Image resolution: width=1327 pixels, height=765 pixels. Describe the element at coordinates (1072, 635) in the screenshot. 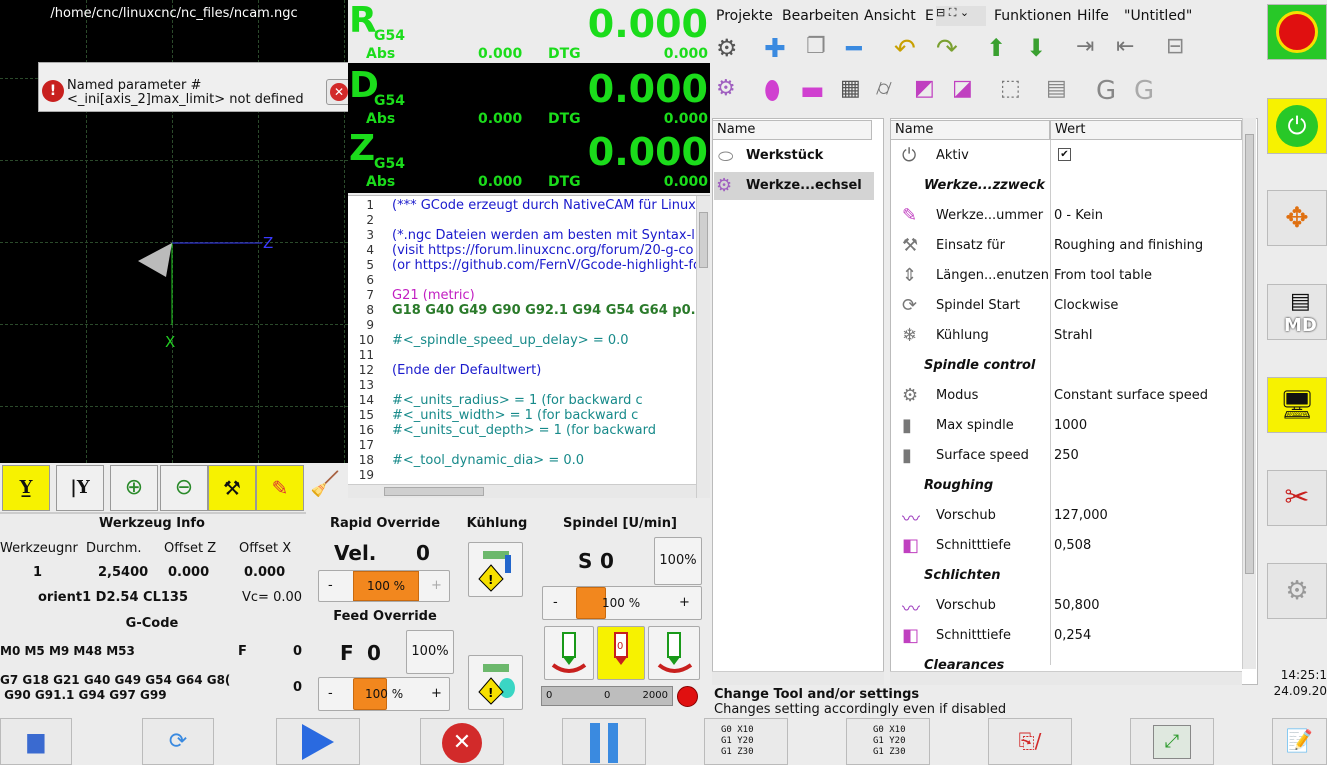

I see `prop-value: 0,254` at that location.